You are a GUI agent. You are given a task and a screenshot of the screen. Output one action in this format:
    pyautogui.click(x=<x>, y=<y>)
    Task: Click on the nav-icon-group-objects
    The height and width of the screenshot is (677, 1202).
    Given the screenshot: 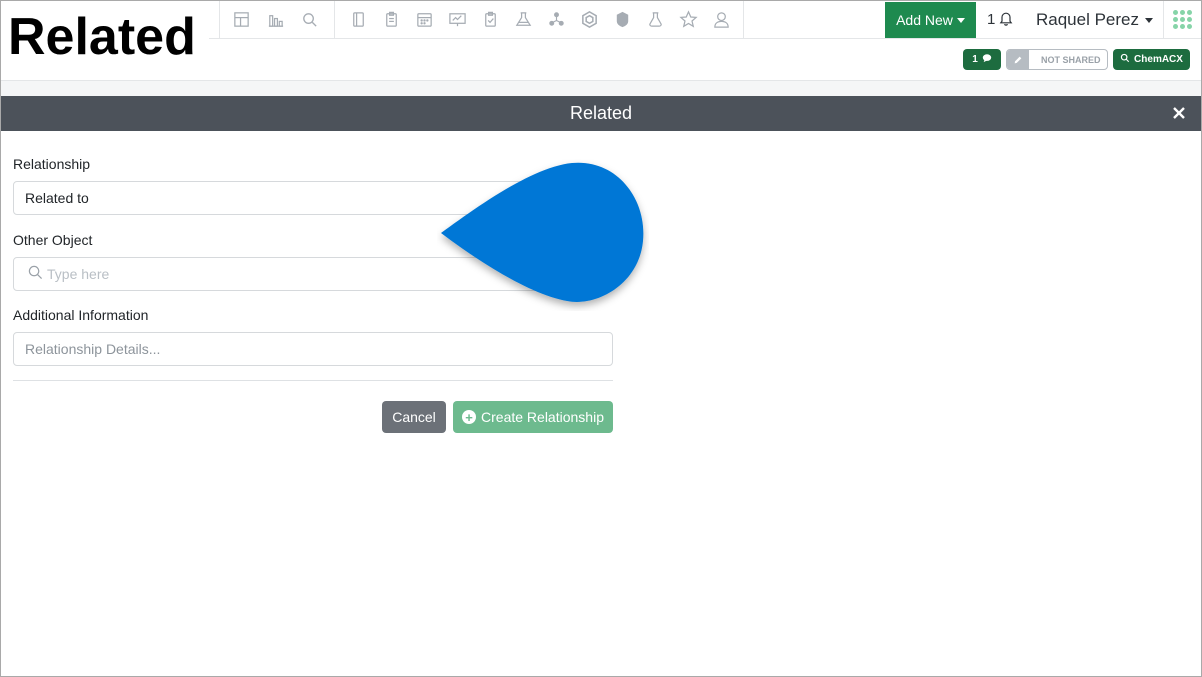 What is the action you would take?
    pyautogui.click(x=539, y=19)
    